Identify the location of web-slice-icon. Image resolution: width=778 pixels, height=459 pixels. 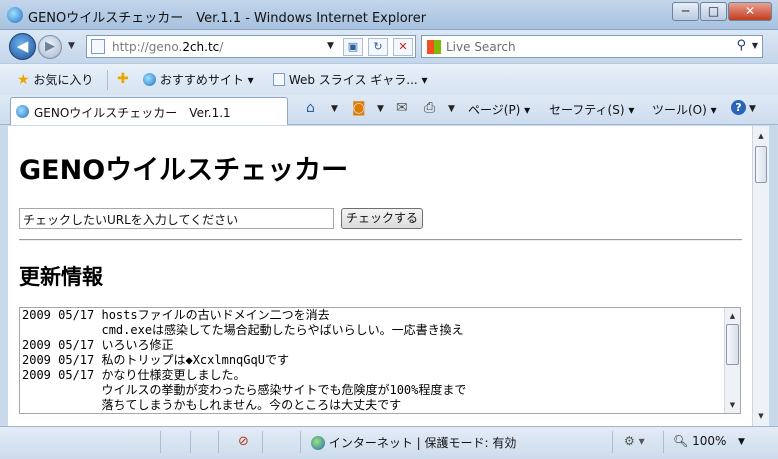
(279, 79).